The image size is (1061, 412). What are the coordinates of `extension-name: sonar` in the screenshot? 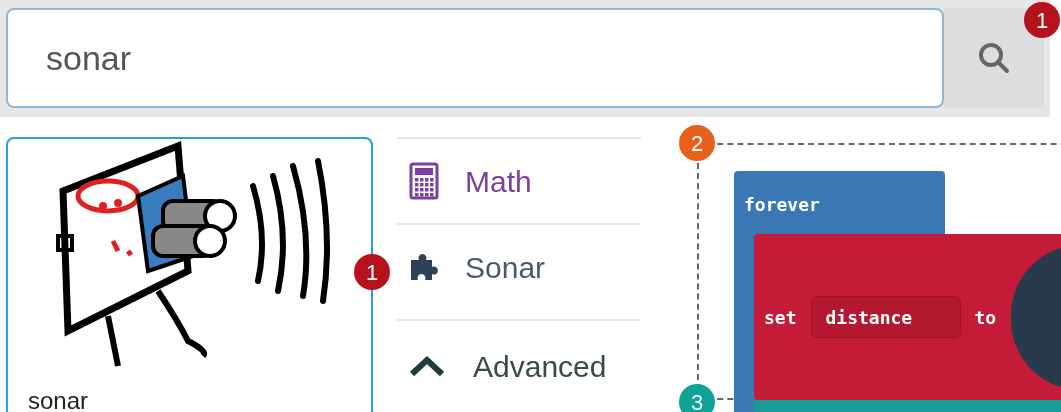 It's located at (59, 399).